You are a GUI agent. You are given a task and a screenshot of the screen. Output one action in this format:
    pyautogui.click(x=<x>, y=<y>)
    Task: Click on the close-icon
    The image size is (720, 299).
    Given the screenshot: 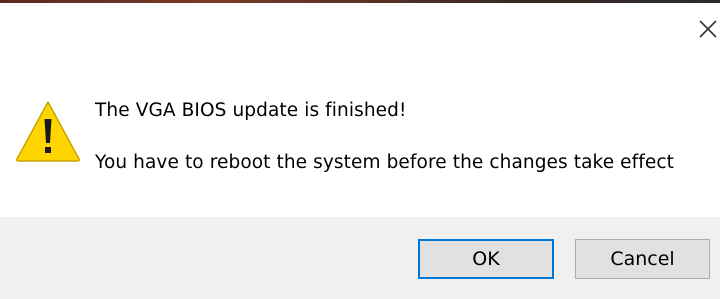 What is the action you would take?
    pyautogui.click(x=708, y=29)
    